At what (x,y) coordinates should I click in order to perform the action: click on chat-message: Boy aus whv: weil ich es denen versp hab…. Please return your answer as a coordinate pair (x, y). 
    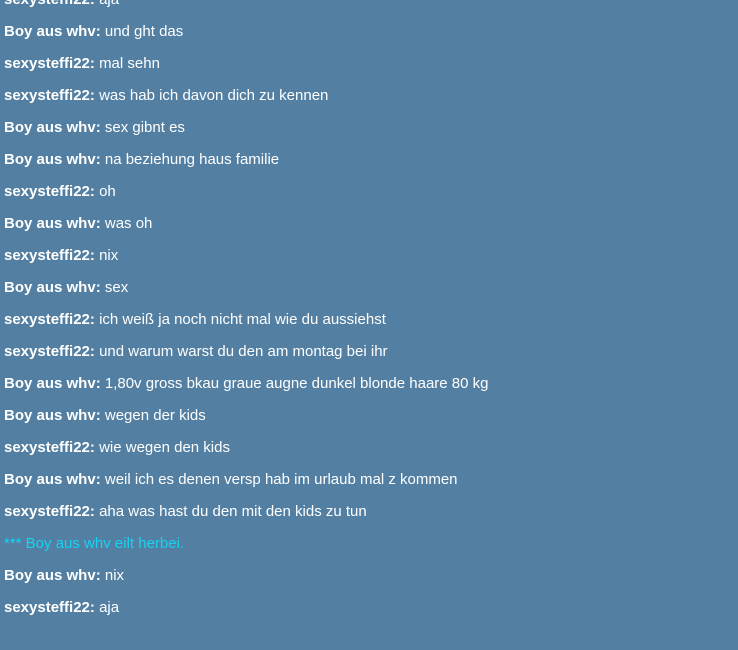
    Looking at the image, I should click on (368, 480).